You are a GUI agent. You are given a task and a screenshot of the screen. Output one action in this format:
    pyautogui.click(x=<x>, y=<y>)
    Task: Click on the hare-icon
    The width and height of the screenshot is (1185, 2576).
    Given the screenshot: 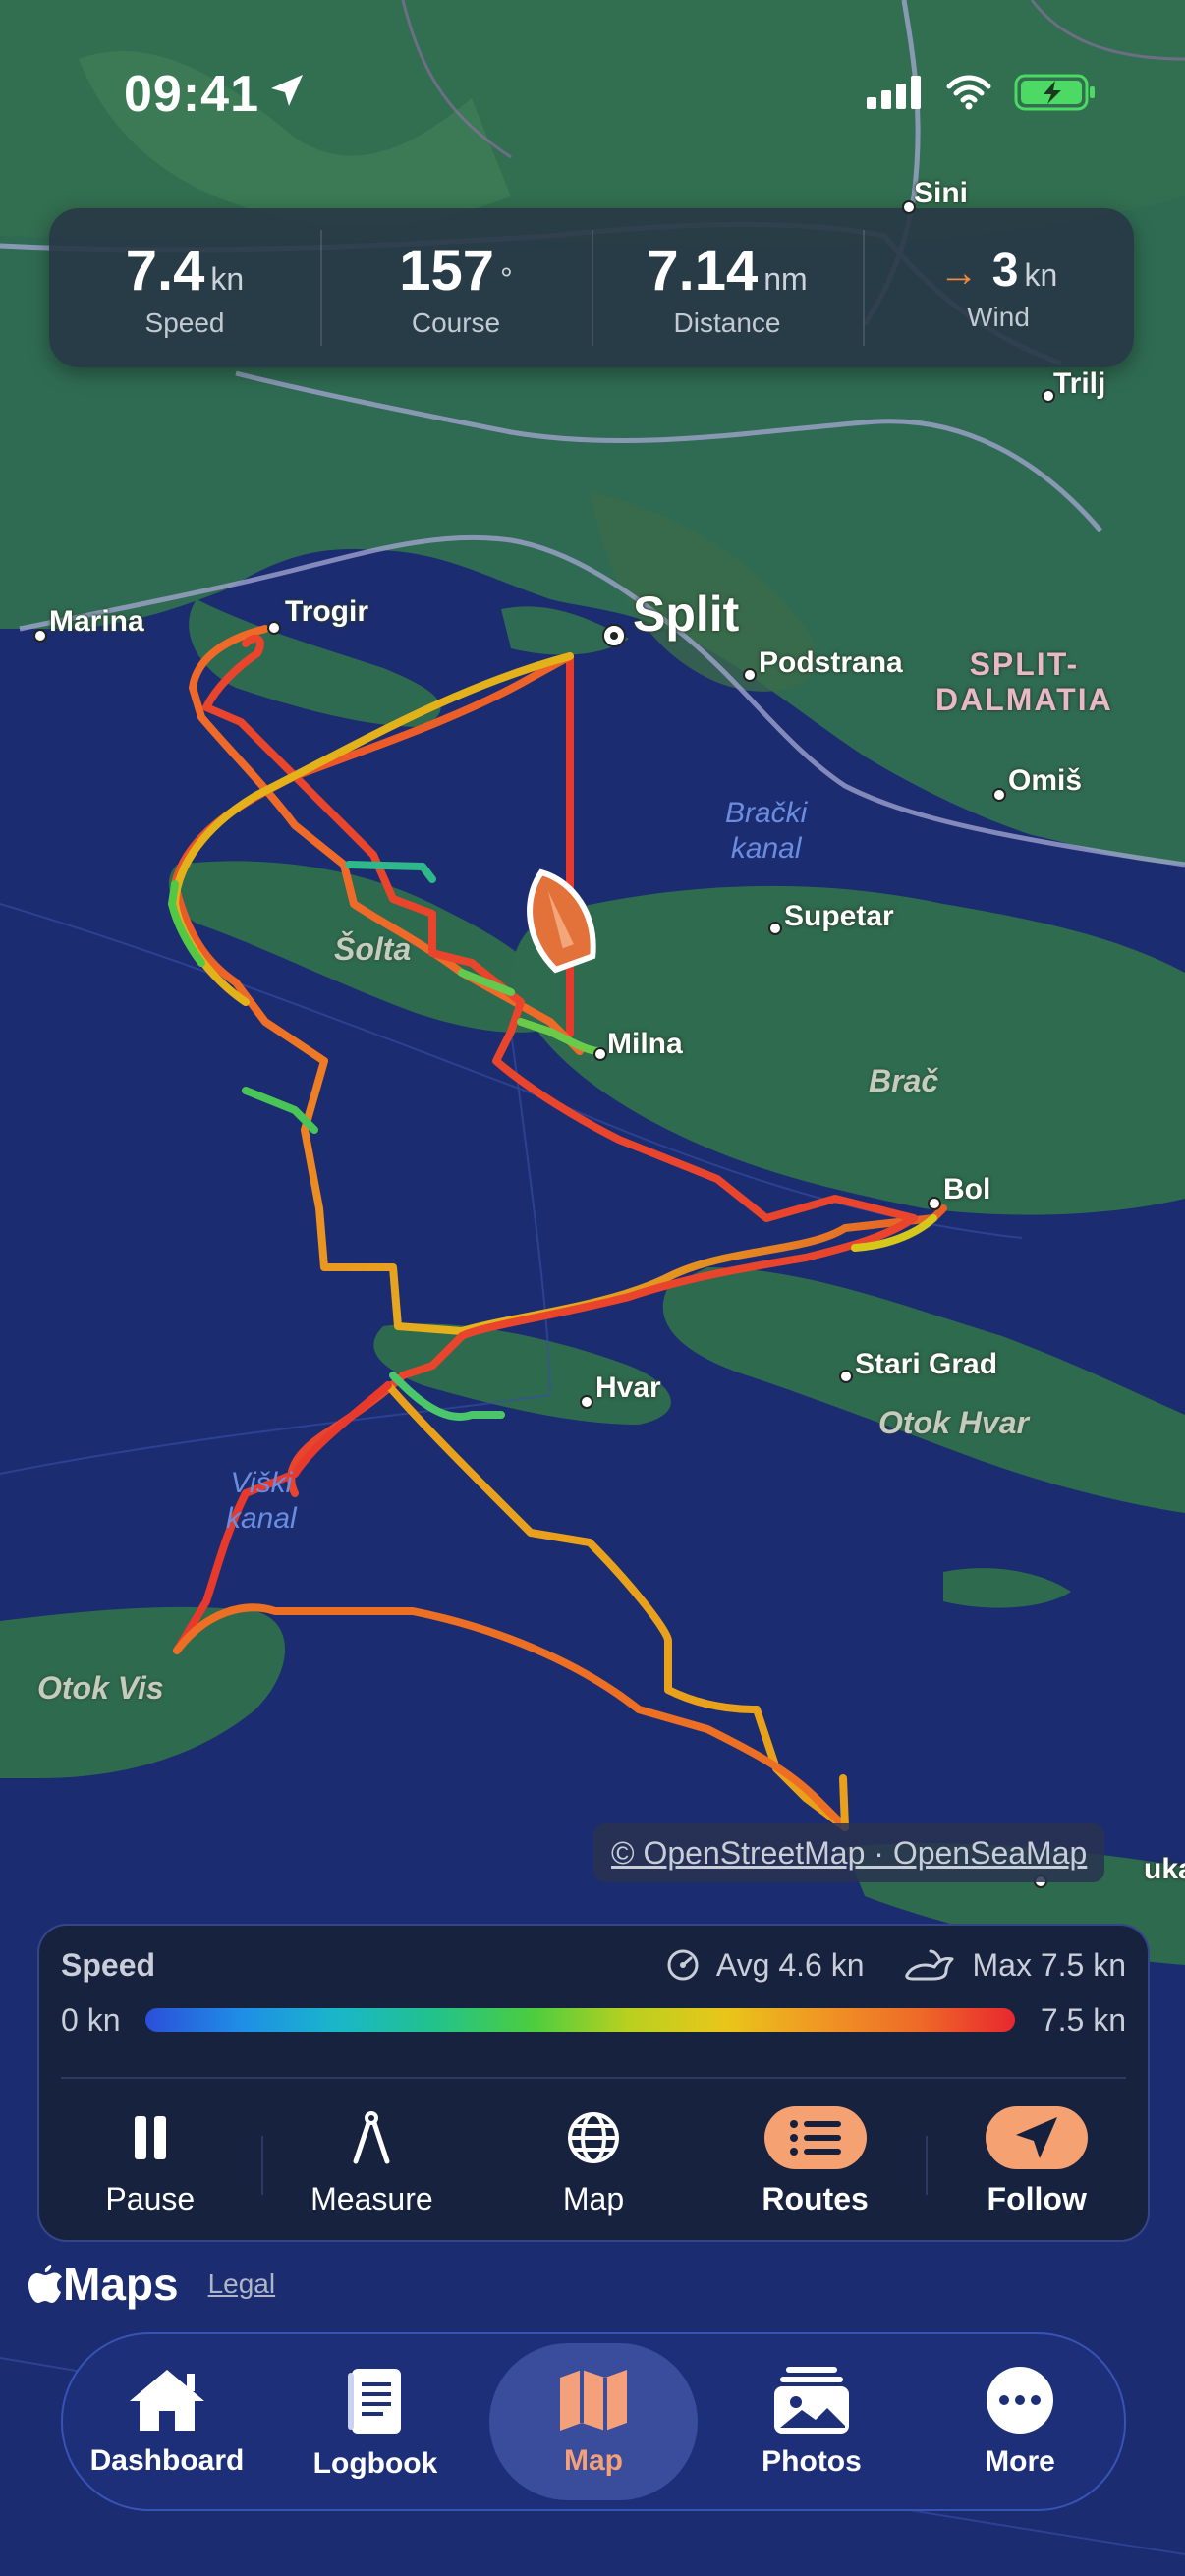 What is the action you would take?
    pyautogui.click(x=930, y=1965)
    